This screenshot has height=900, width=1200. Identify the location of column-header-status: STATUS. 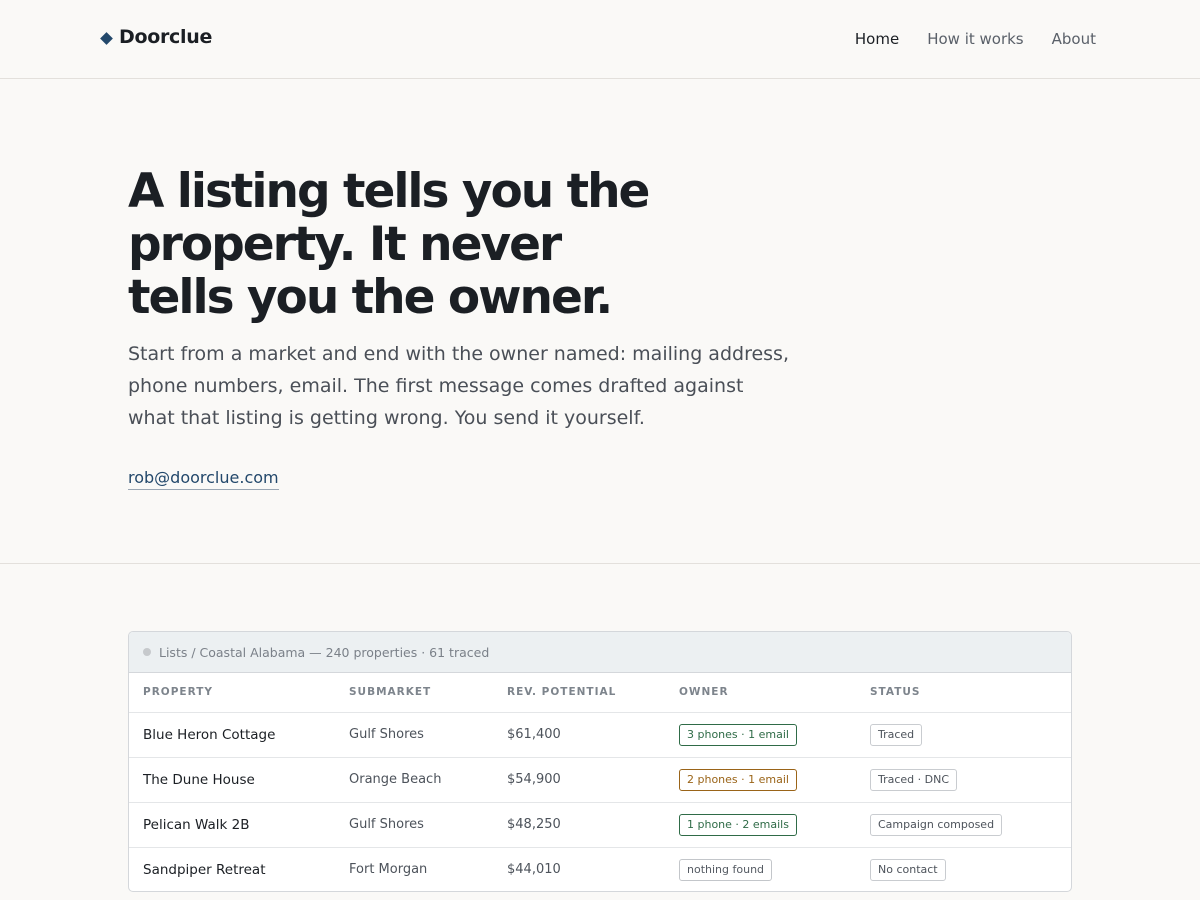
(963, 693).